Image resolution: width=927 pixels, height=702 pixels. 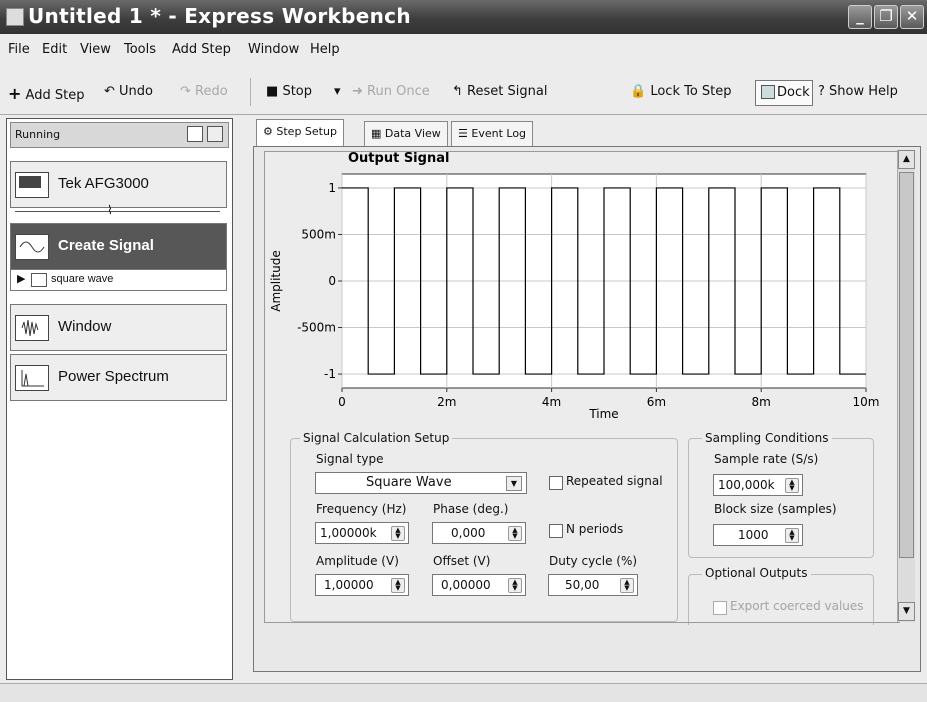 I want to click on stop-dropdown-icon: ▾, so click(x=337, y=91).